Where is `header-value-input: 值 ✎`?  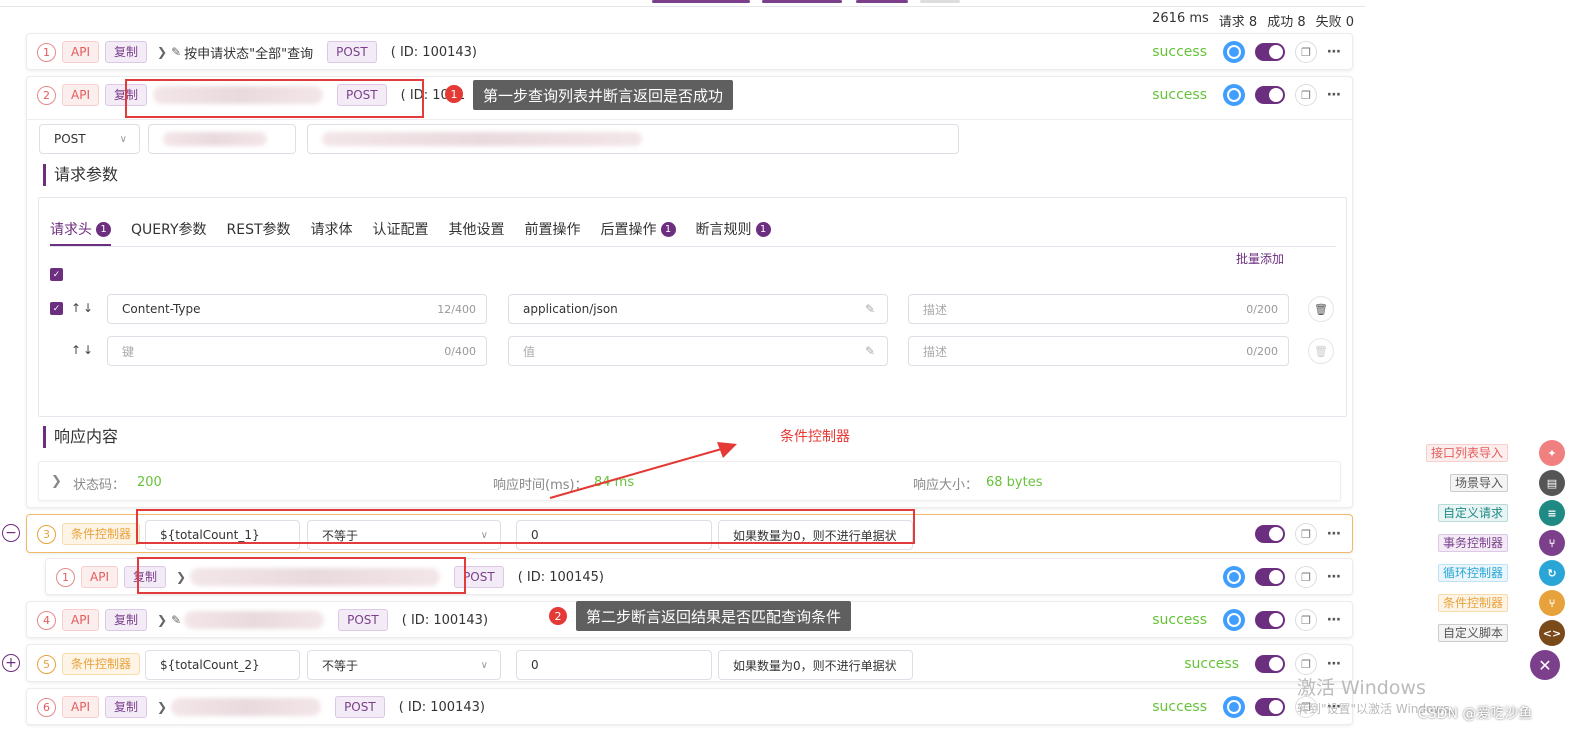 header-value-input: 值 ✎ is located at coordinates (698, 351).